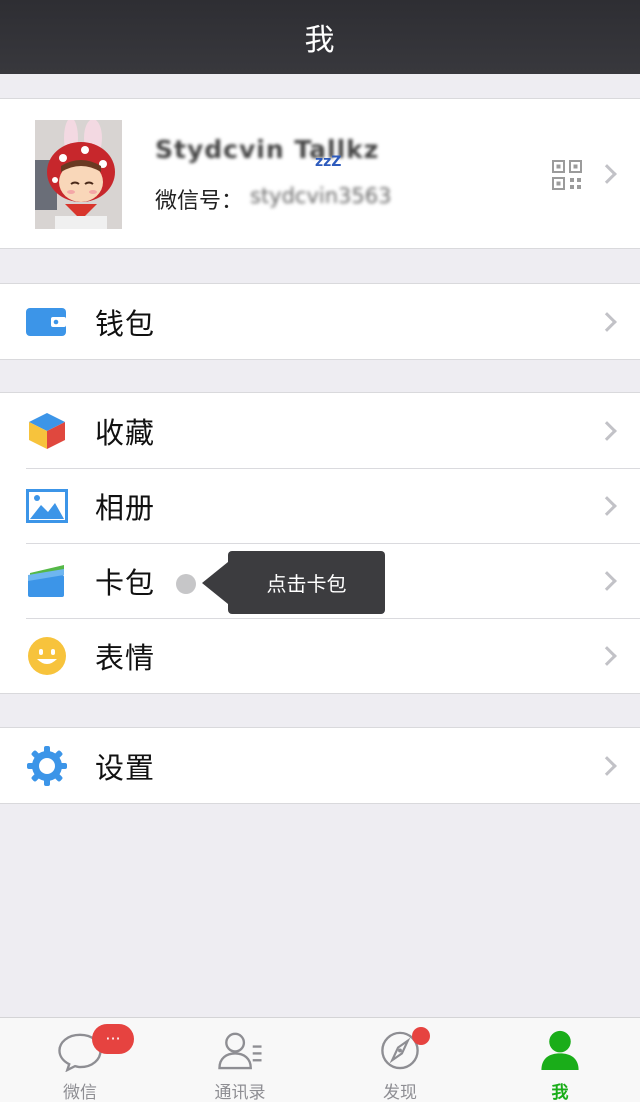 This screenshot has height=1102, width=640. What do you see at coordinates (125, 432) in the screenshot?
I see `menu-label-favorites: 收藏` at bounding box center [125, 432].